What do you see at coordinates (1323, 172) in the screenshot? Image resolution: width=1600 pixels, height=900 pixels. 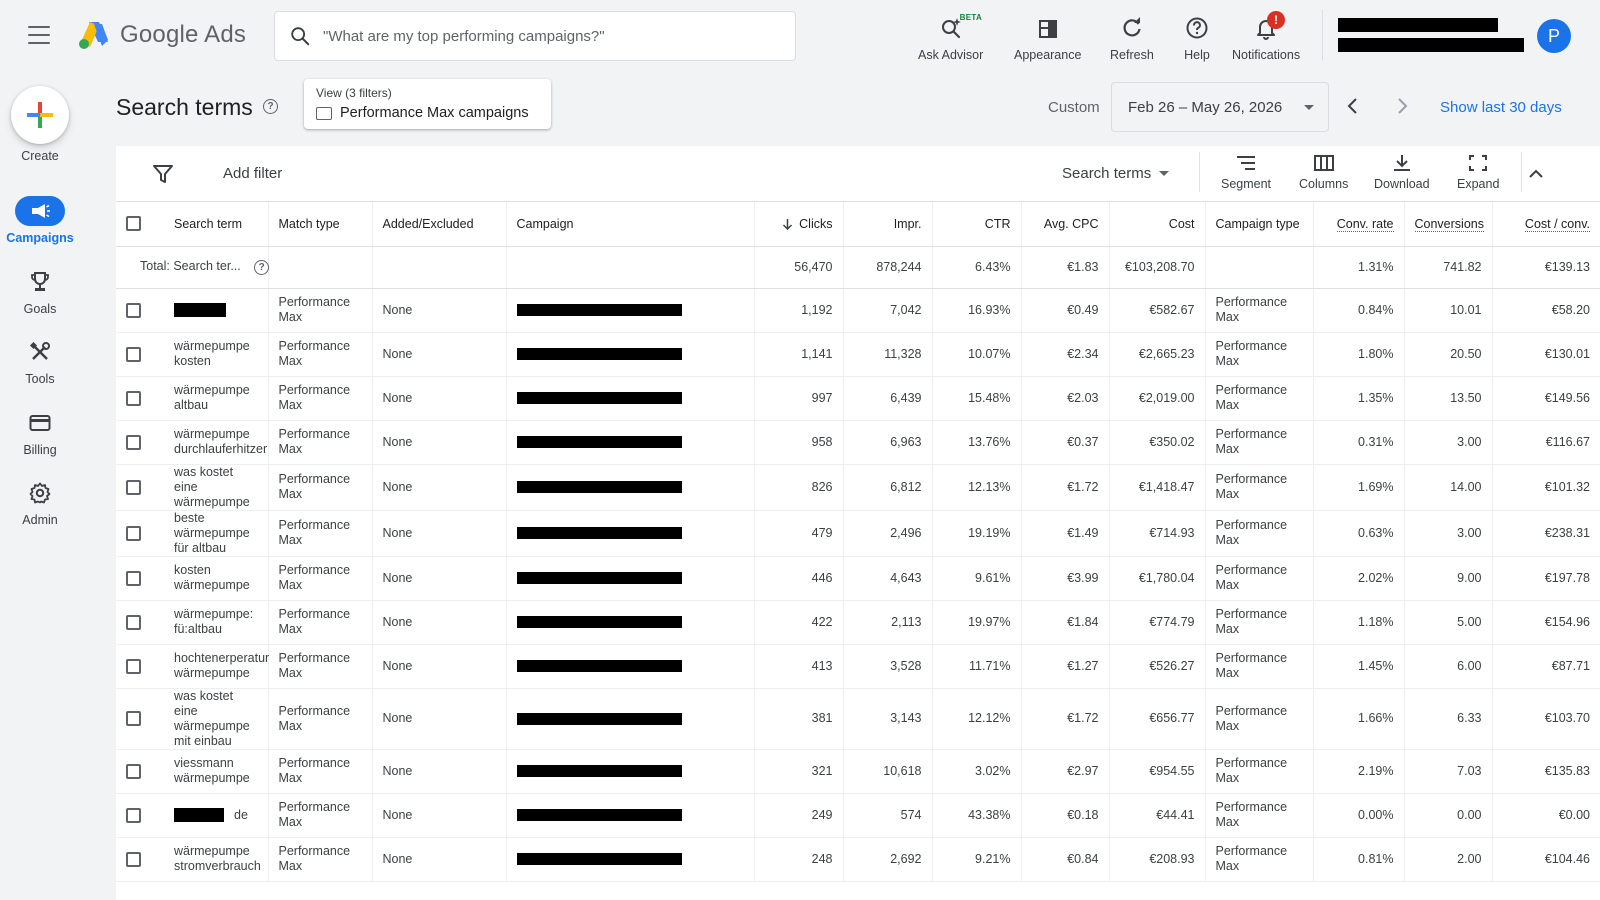 I see `columns-button: Columns` at bounding box center [1323, 172].